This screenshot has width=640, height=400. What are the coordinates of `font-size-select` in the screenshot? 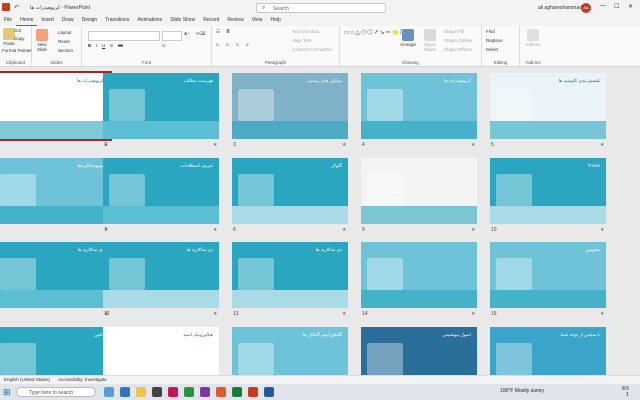 It's located at (172, 36).